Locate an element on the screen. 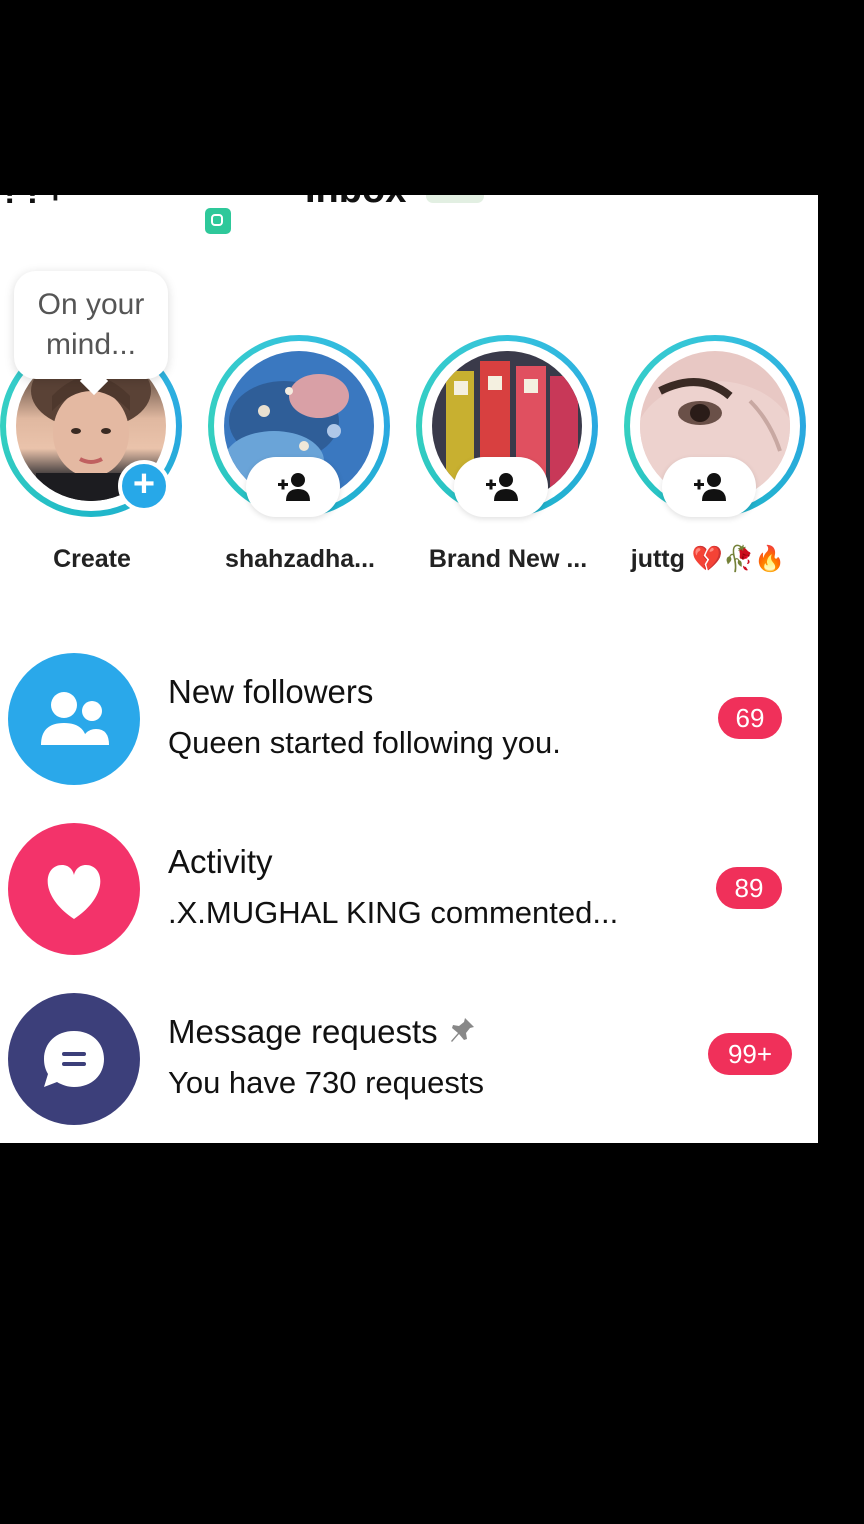  unread-badge: 99+ is located at coordinates (750, 1054).